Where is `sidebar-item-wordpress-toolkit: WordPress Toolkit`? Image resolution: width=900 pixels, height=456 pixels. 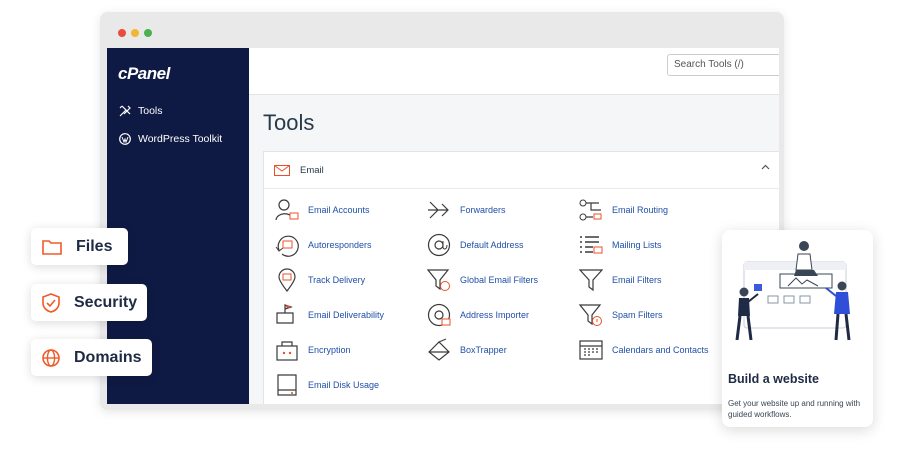
sidebar-item-wordpress-toolkit: WordPress Toolkit is located at coordinates (170, 139).